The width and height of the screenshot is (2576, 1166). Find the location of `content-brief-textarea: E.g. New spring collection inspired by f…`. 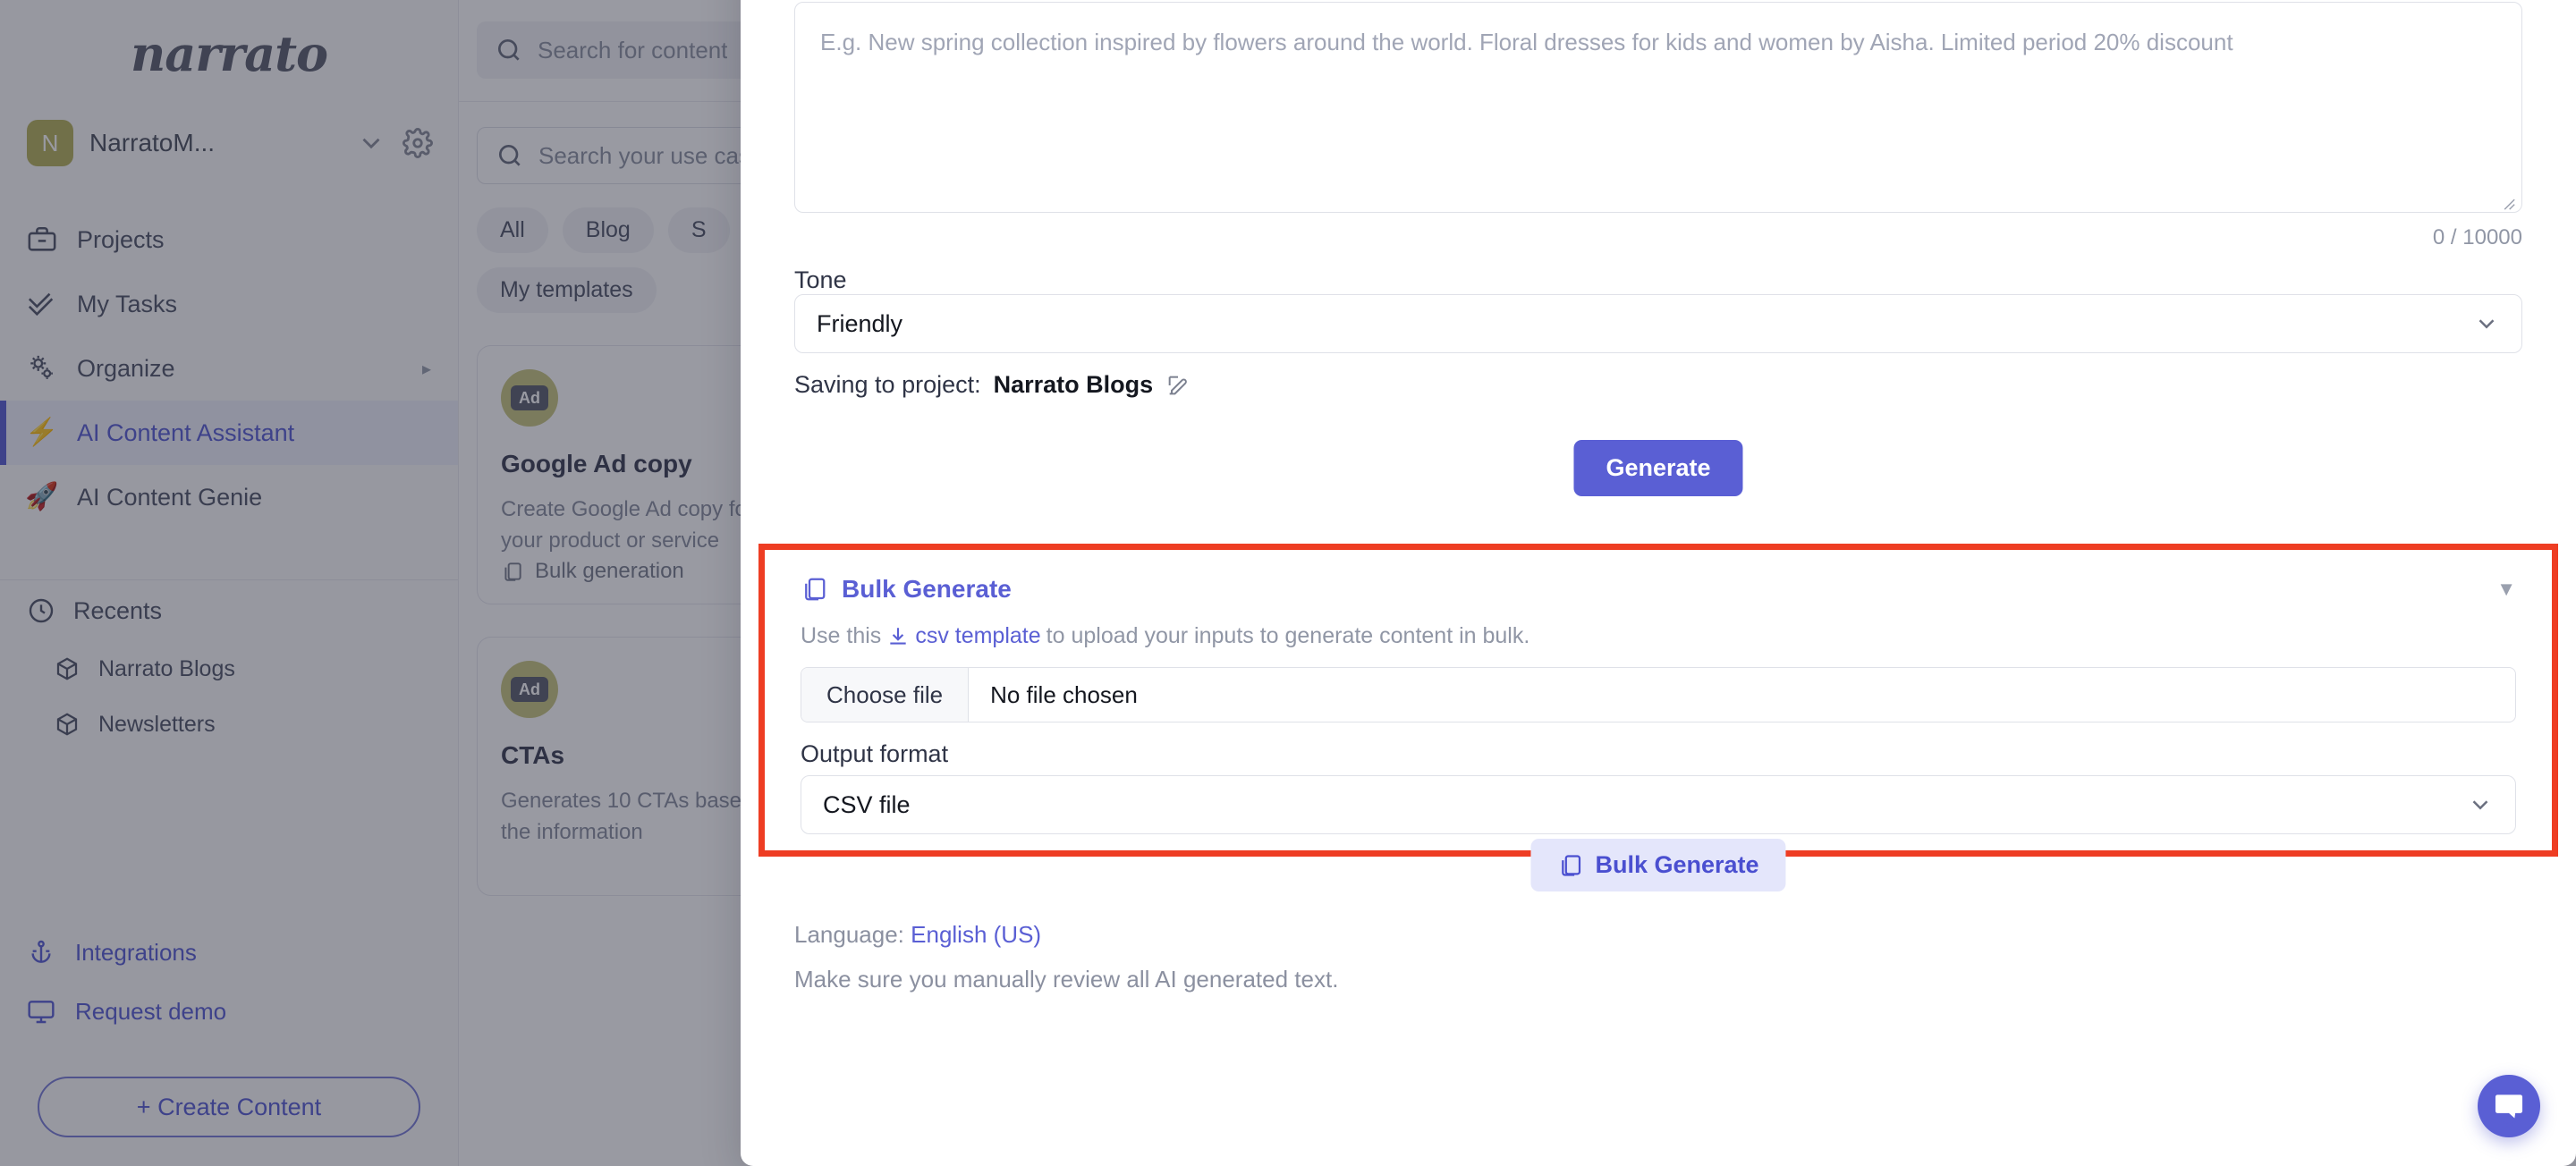

content-brief-textarea: E.g. New spring collection inspired by f… is located at coordinates (1658, 107).